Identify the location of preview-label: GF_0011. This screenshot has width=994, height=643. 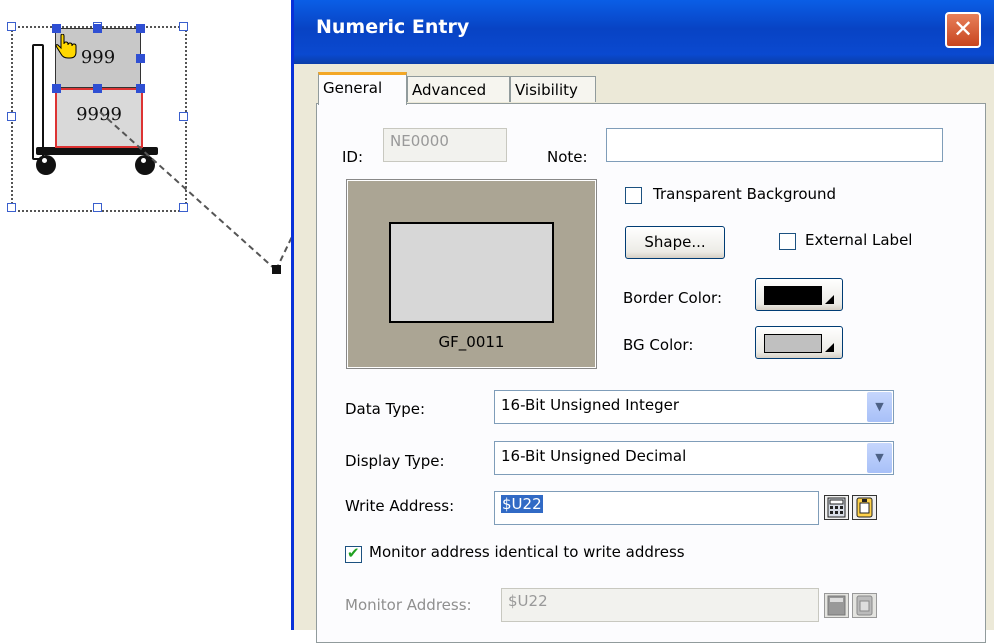
(471, 342).